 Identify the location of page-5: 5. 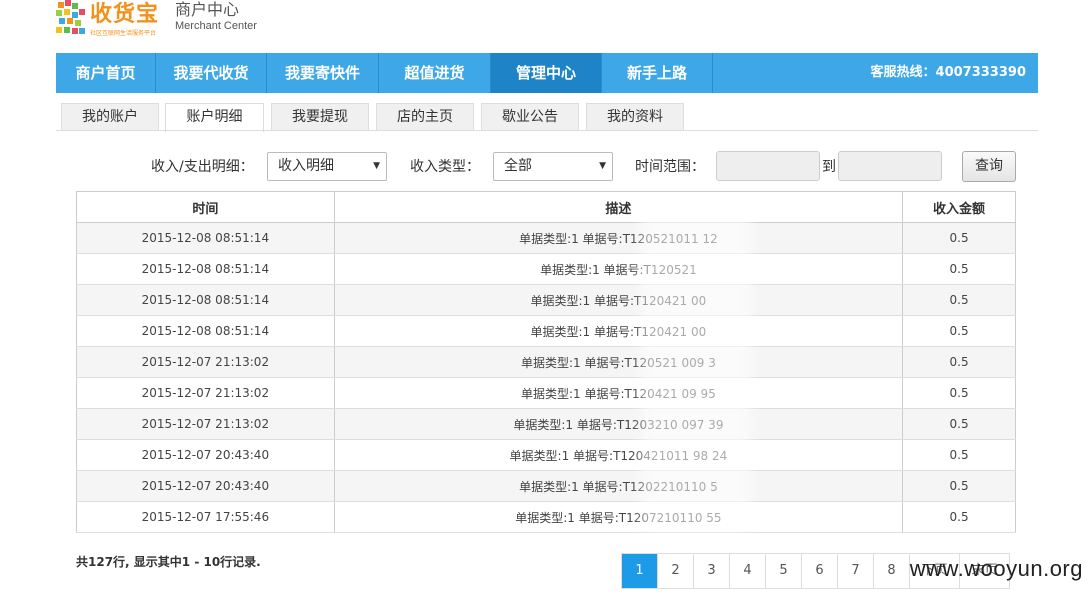
(784, 571).